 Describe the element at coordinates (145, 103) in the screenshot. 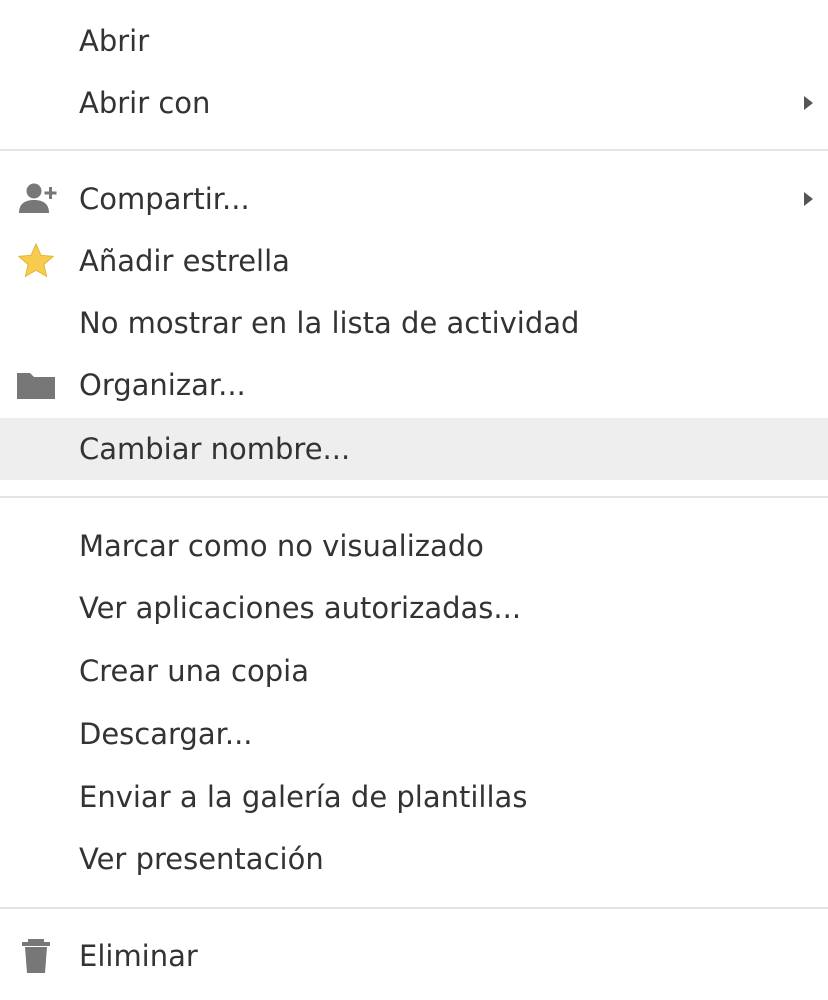

I see `menu-item-label: Abrir con` at that location.